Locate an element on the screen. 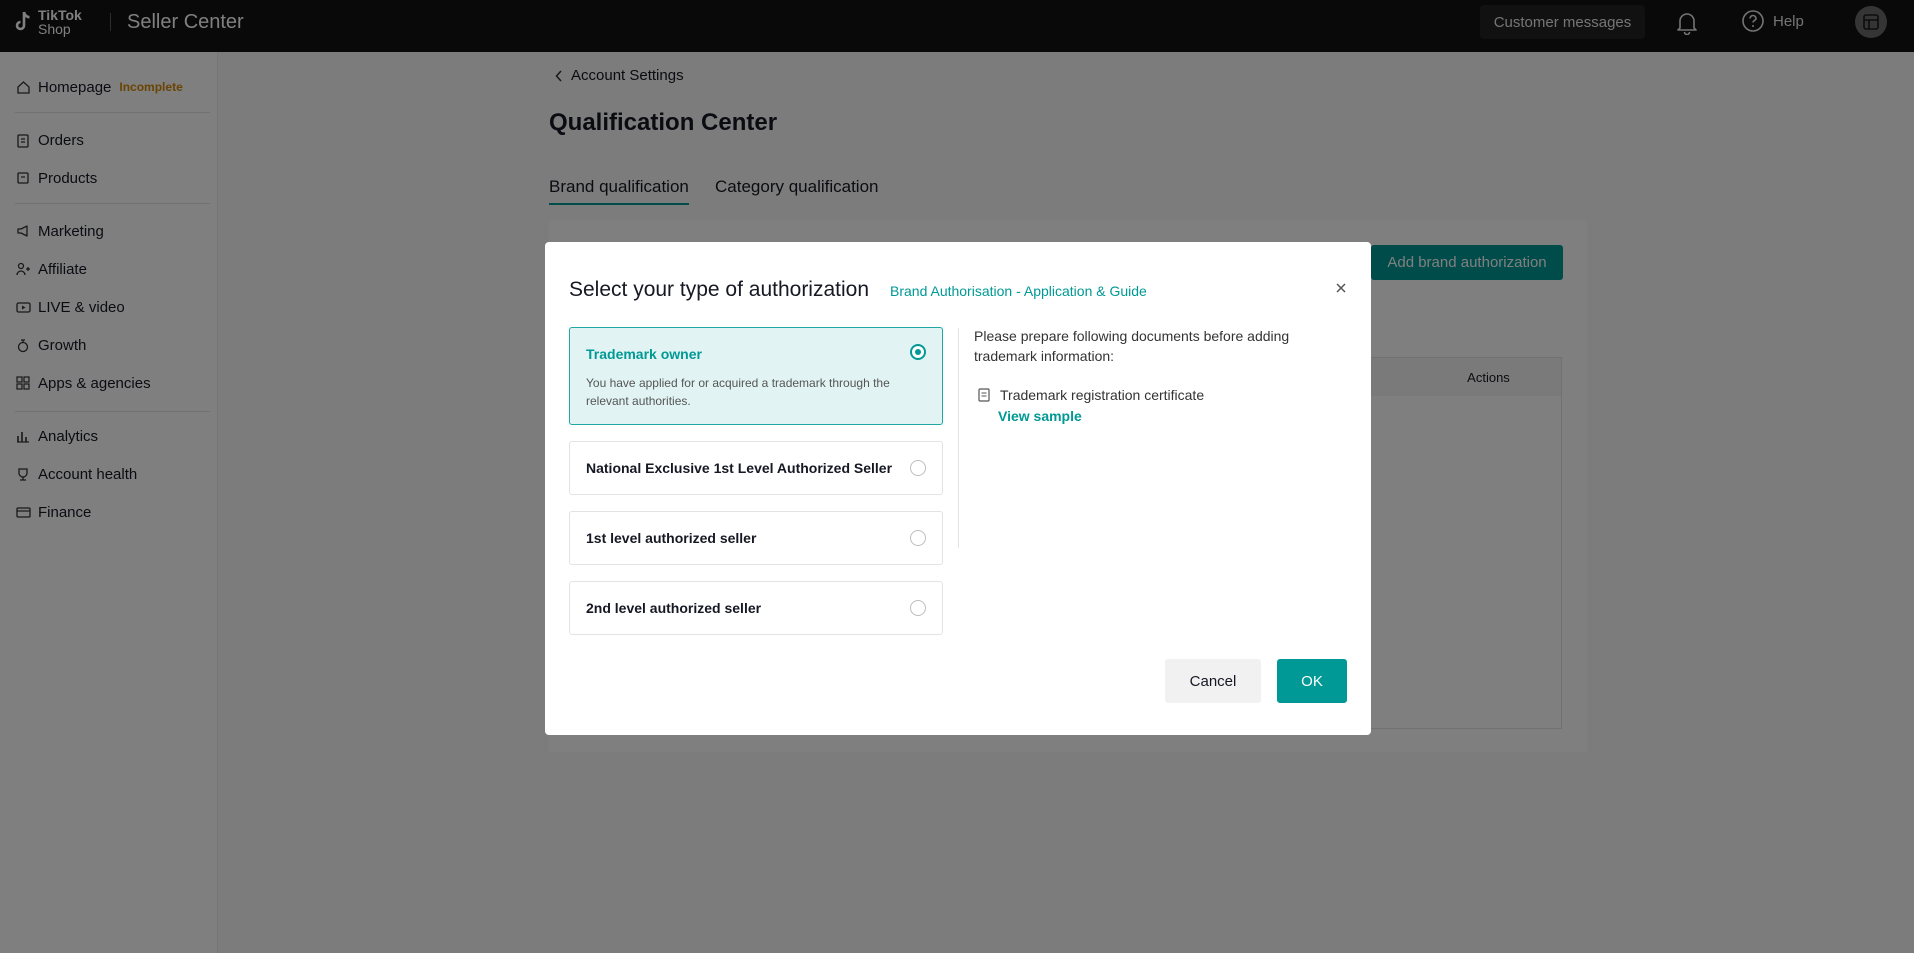  option-1st-level-seller: 1st level authorized seller is located at coordinates (756, 538).